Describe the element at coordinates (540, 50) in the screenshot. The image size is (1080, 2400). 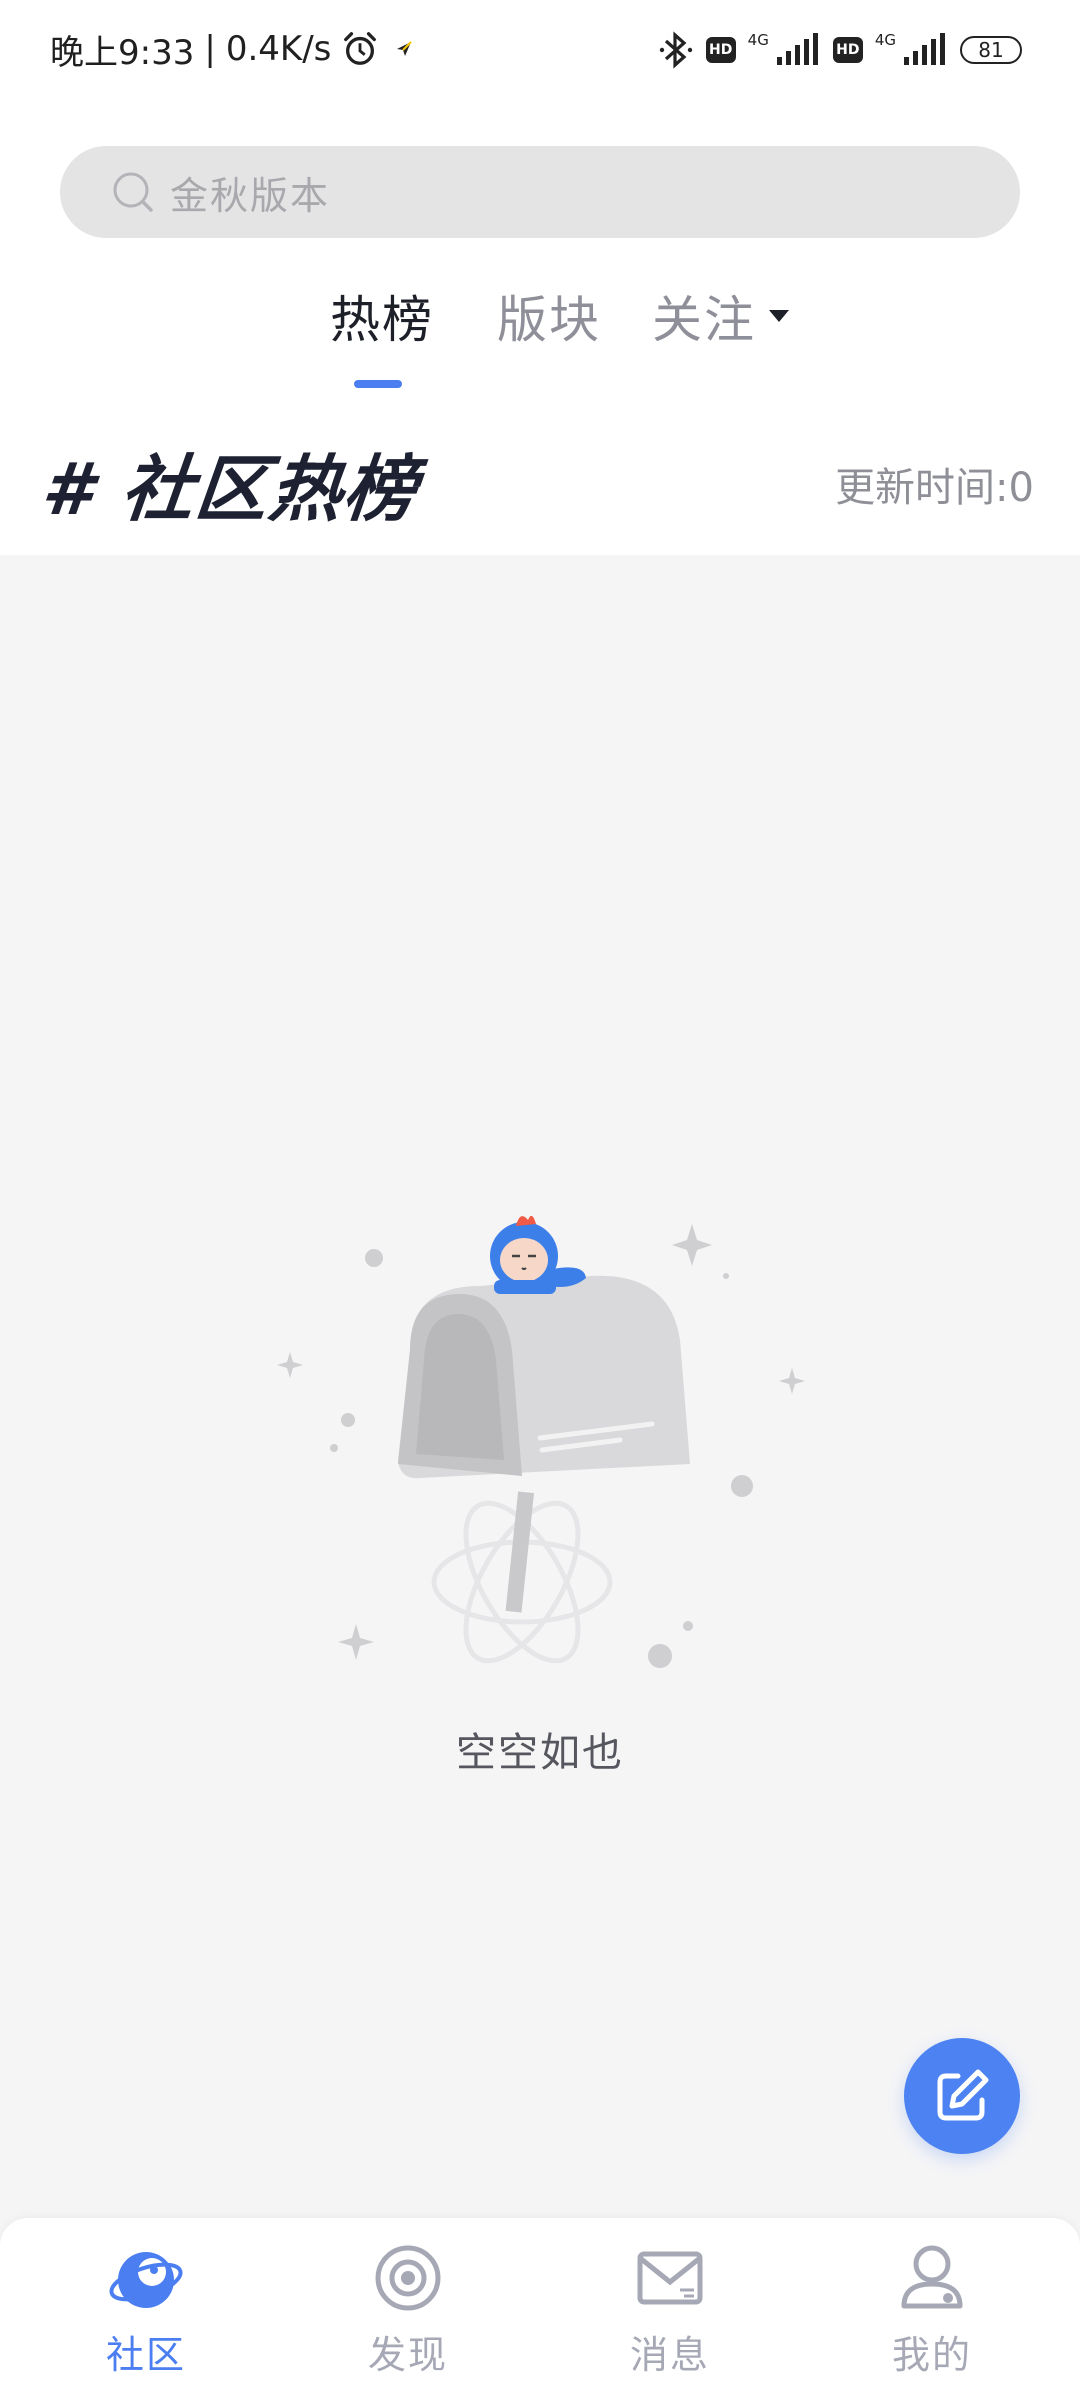
I see `status-bar: 晚上9:33 | 0.4K/s HD 4G HD 4G 81` at that location.